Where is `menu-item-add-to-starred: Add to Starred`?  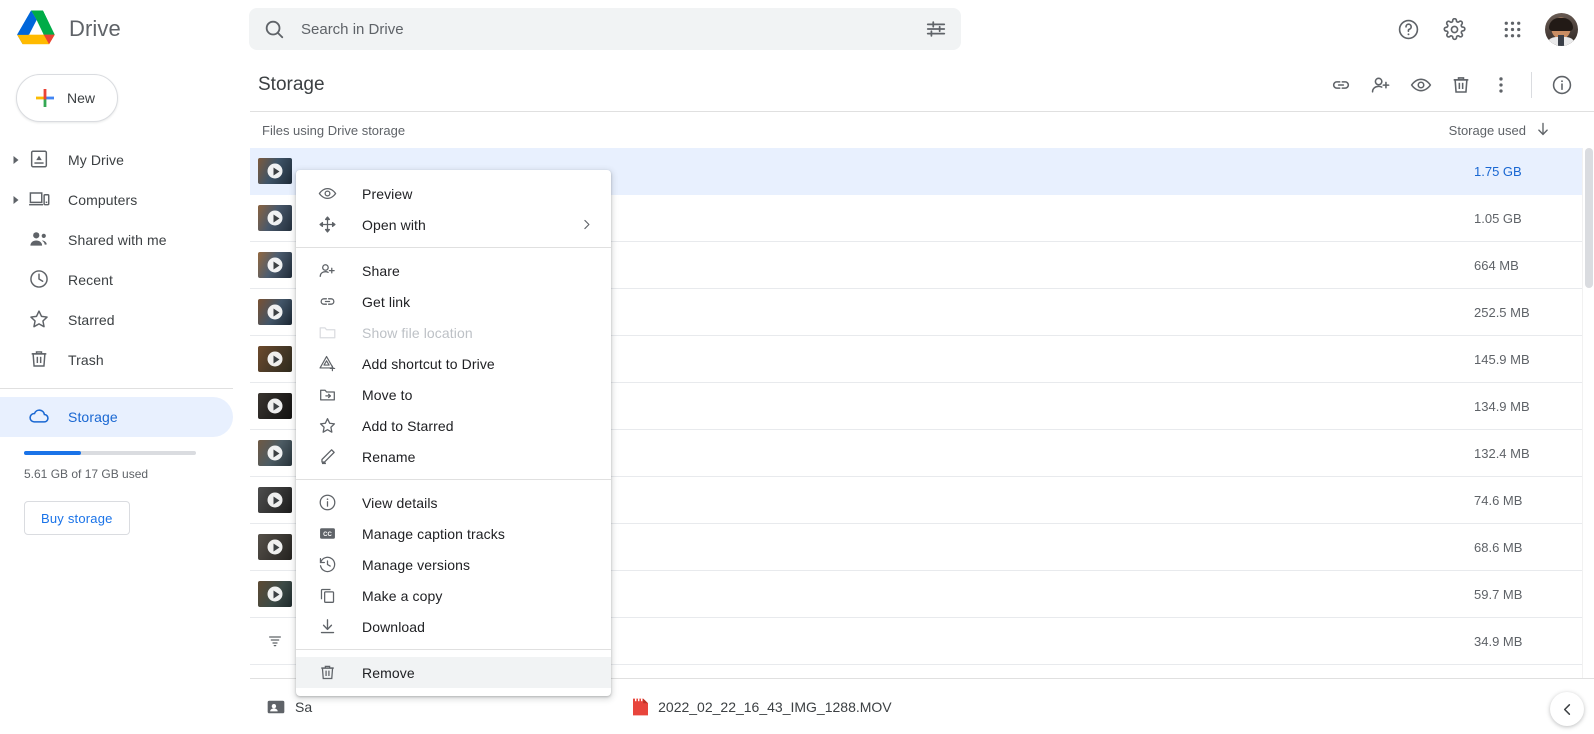
menu-item-add-to-starred: Add to Starred is located at coordinates (453, 425).